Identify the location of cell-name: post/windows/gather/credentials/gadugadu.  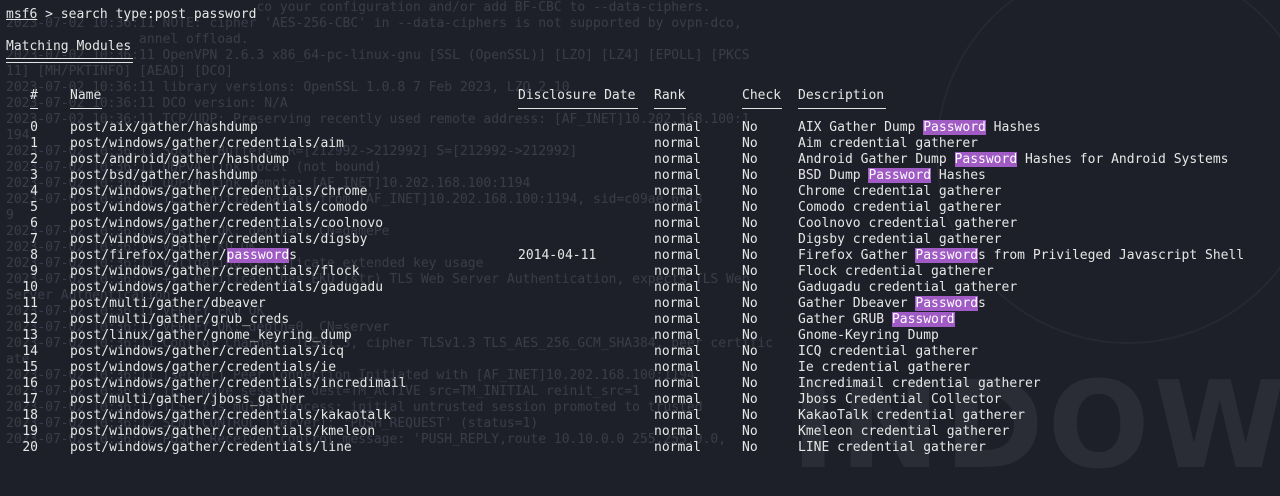
(226, 288).